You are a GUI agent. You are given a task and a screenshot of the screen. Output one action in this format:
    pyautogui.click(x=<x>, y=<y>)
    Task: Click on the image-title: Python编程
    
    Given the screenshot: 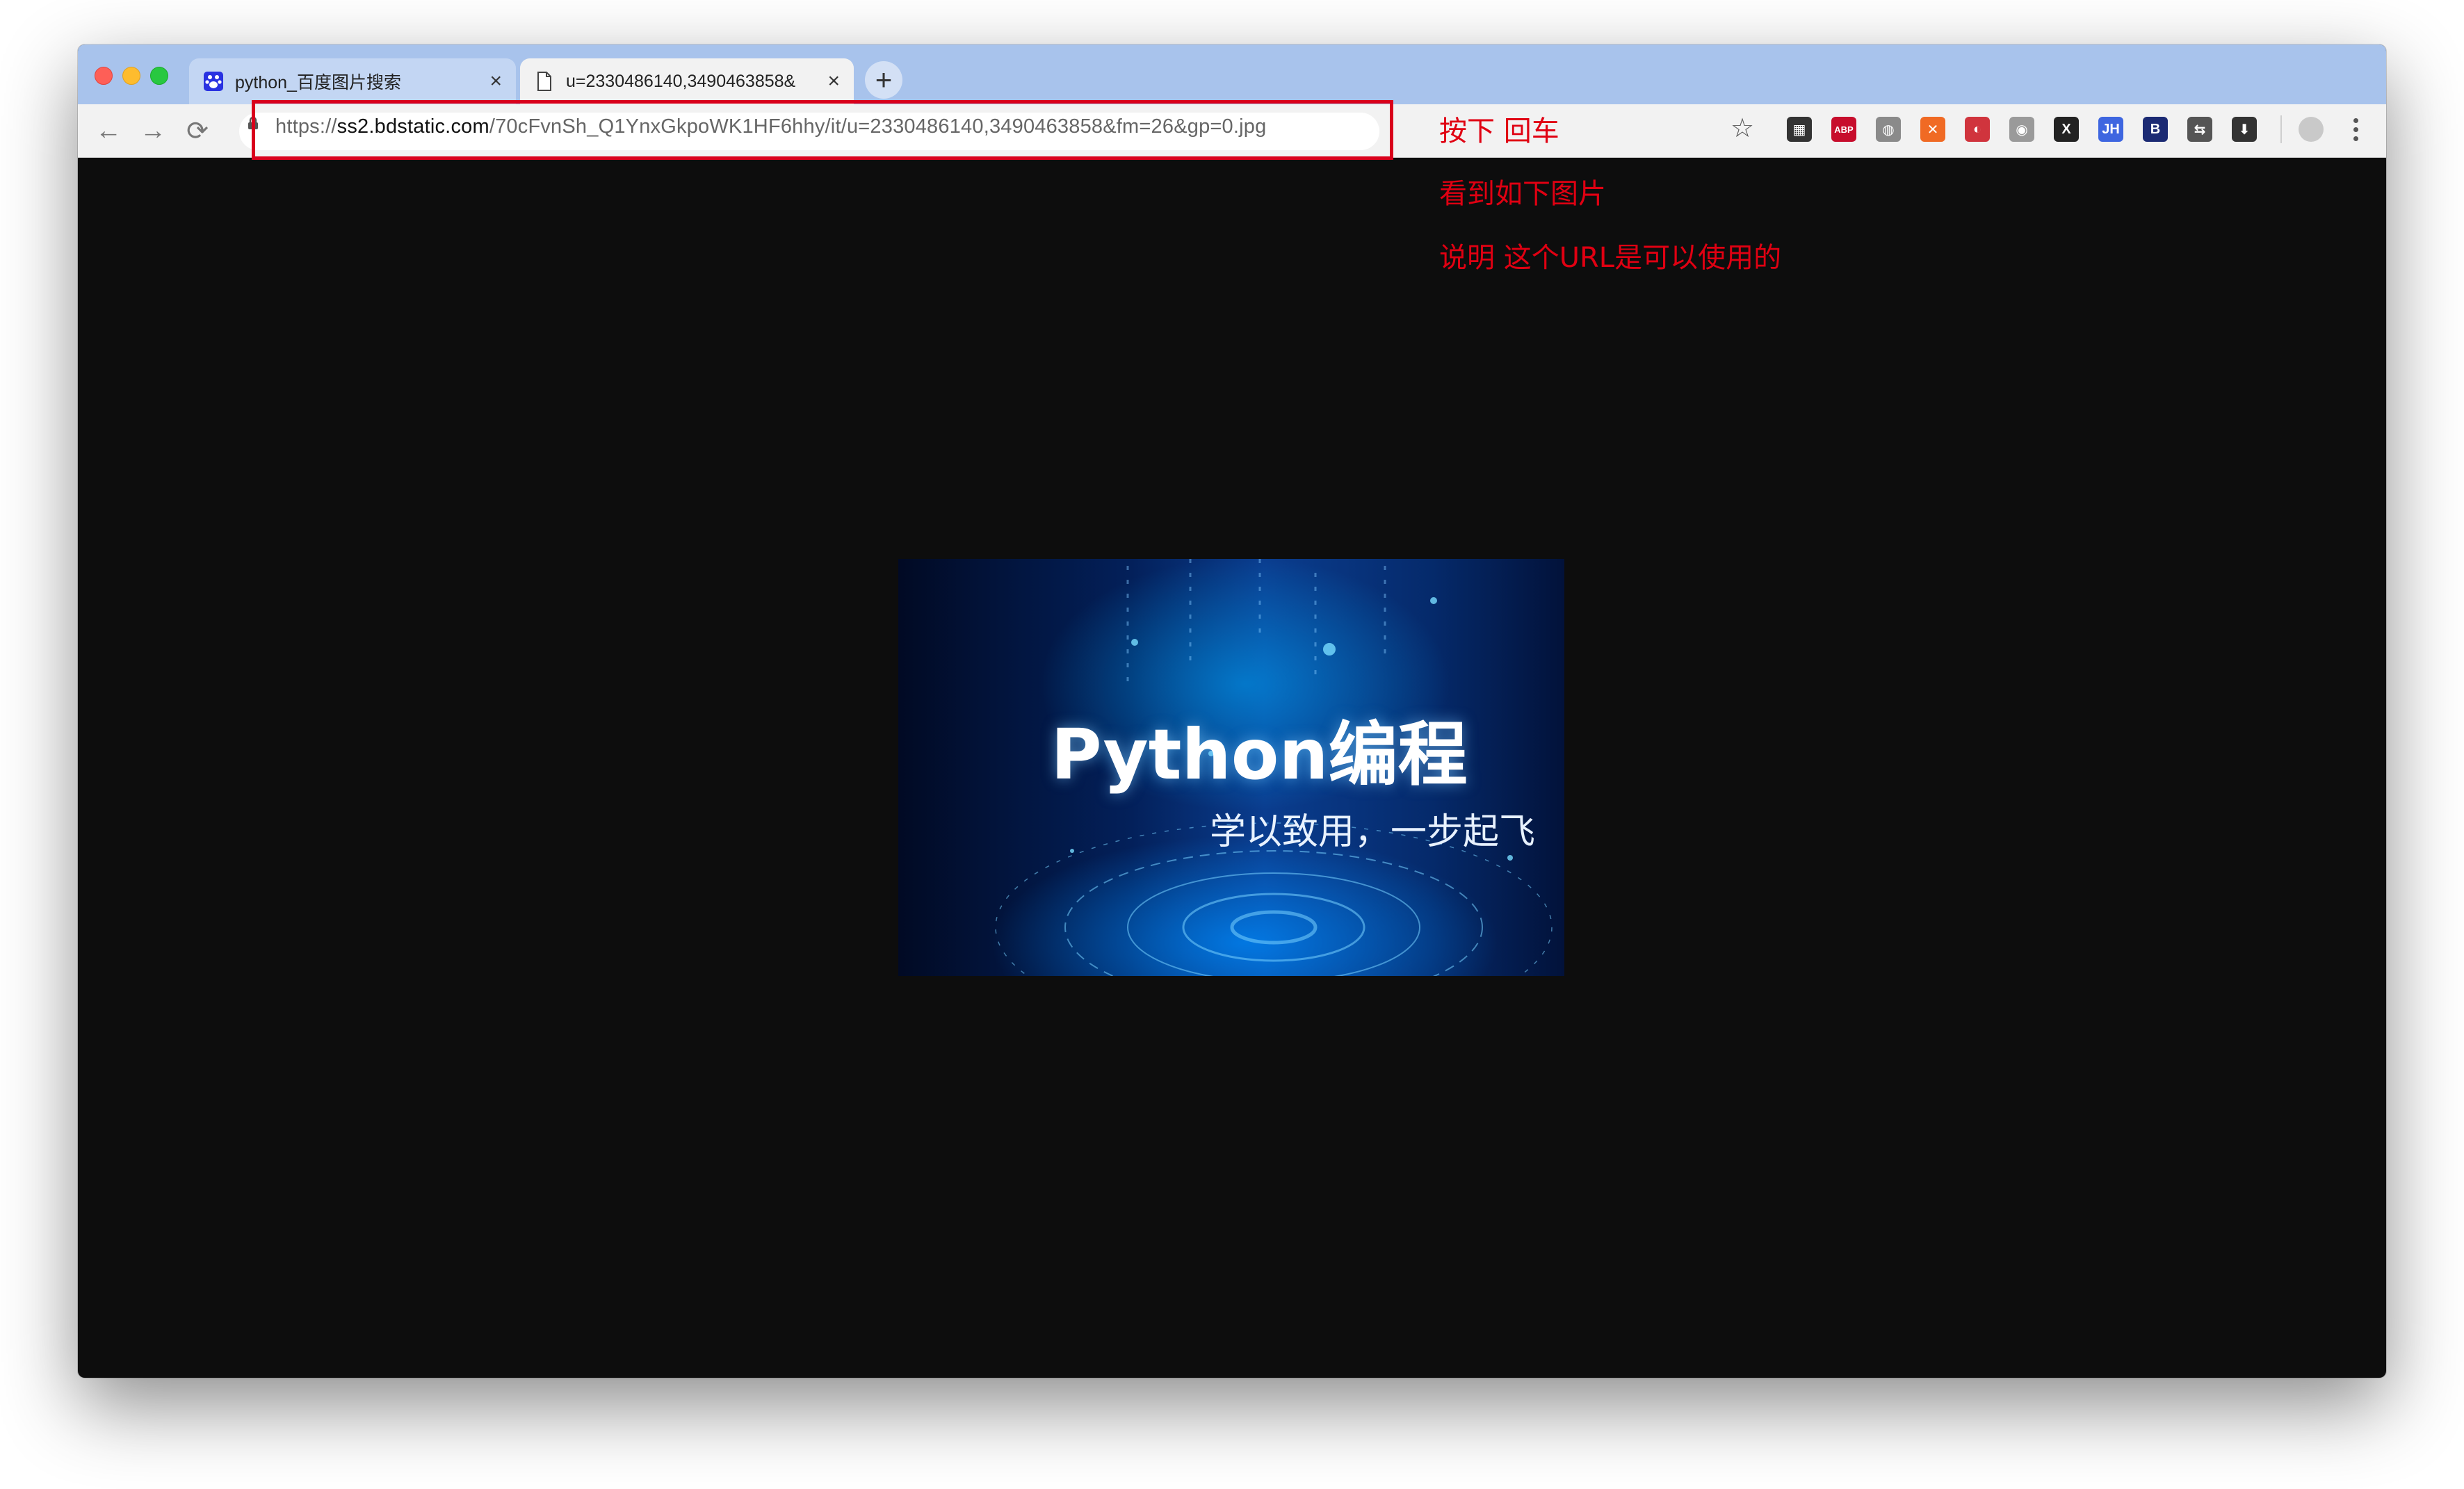 What is the action you would take?
    pyautogui.click(x=1259, y=754)
    